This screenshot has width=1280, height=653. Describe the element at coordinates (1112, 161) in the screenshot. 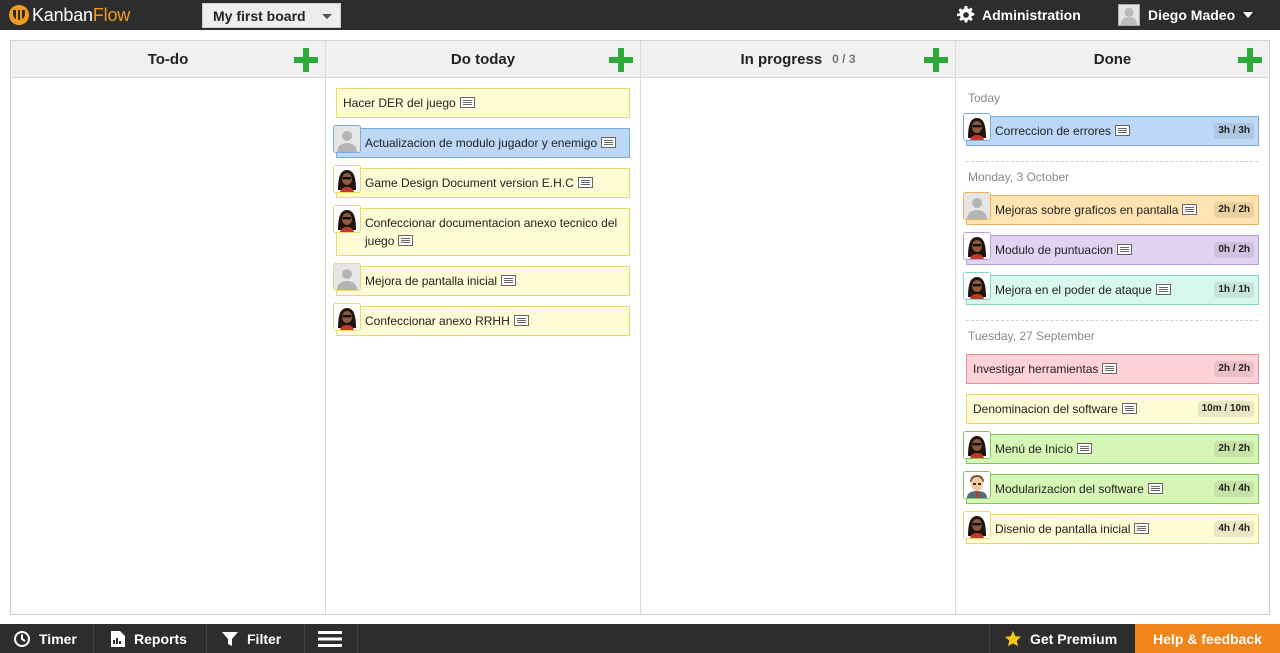

I see `group-divider` at that location.